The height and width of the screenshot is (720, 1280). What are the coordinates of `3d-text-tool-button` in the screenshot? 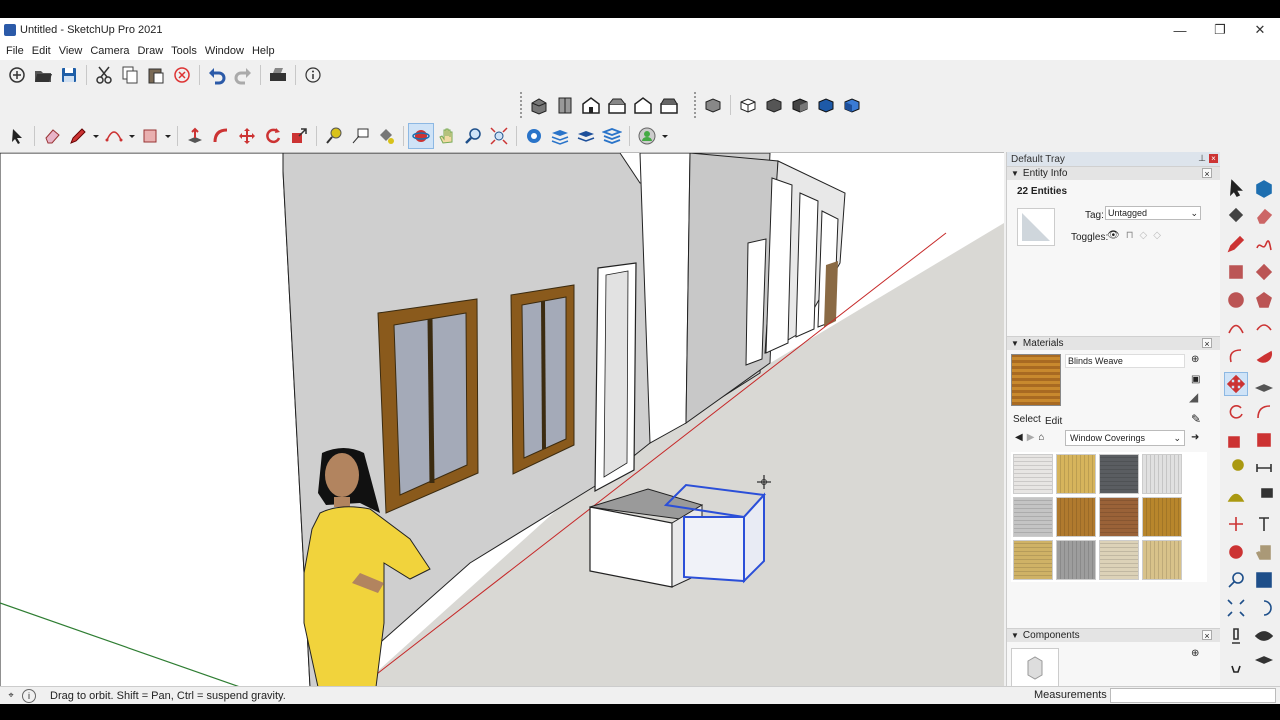 It's located at (1264, 524).